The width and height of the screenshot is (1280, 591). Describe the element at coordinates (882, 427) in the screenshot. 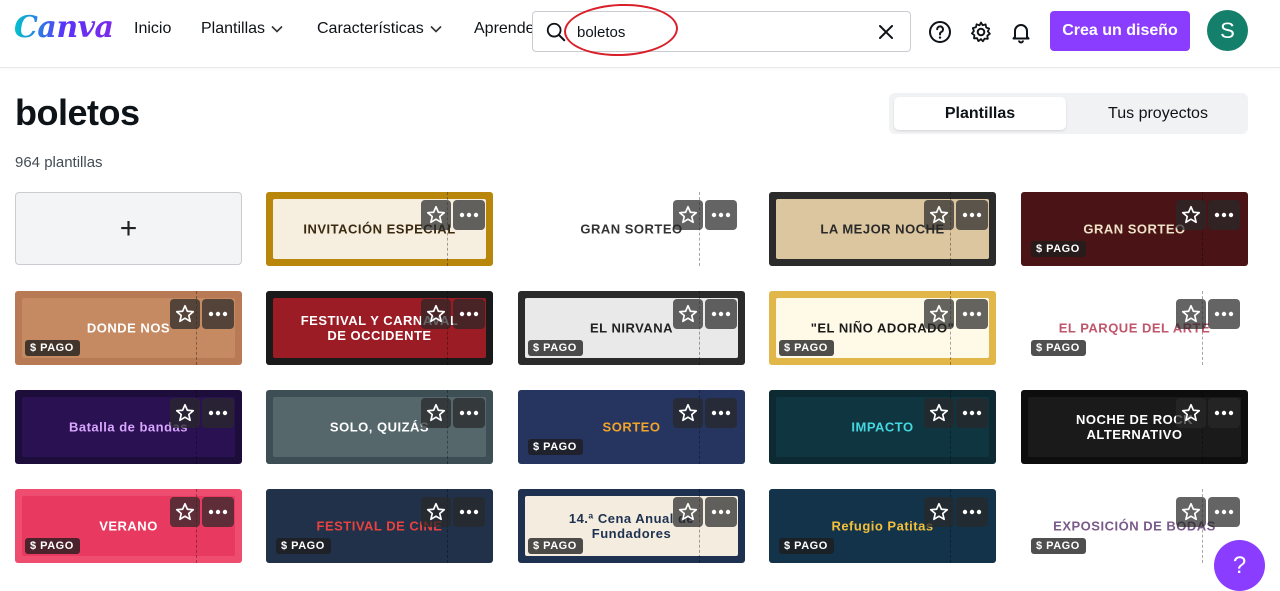

I see `template-card: IMPACTO` at that location.